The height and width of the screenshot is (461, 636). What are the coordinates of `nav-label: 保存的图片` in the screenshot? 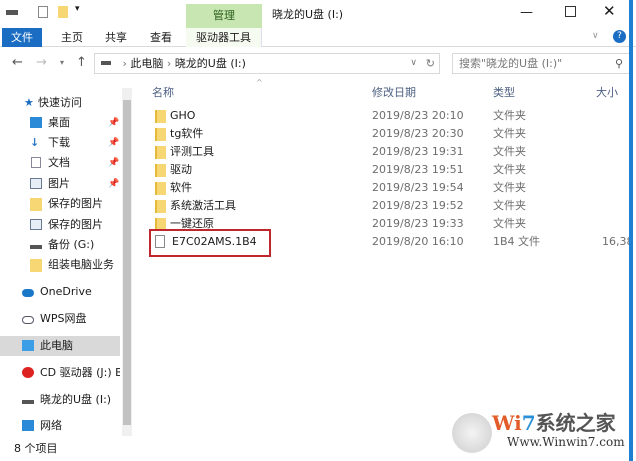 It's located at (75, 224).